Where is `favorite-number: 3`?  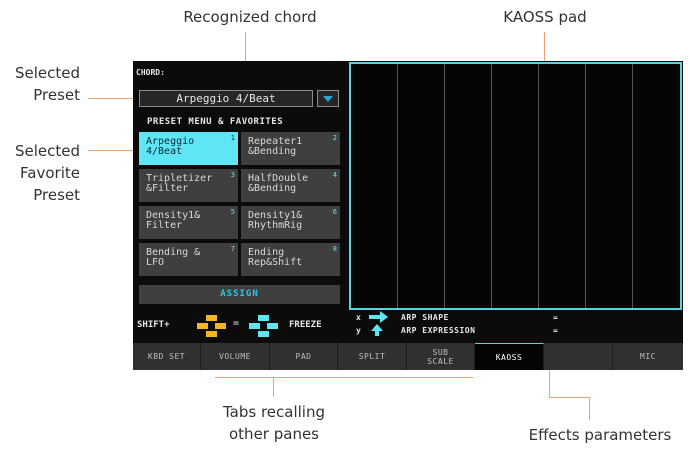 favorite-number: 3 is located at coordinates (232, 175).